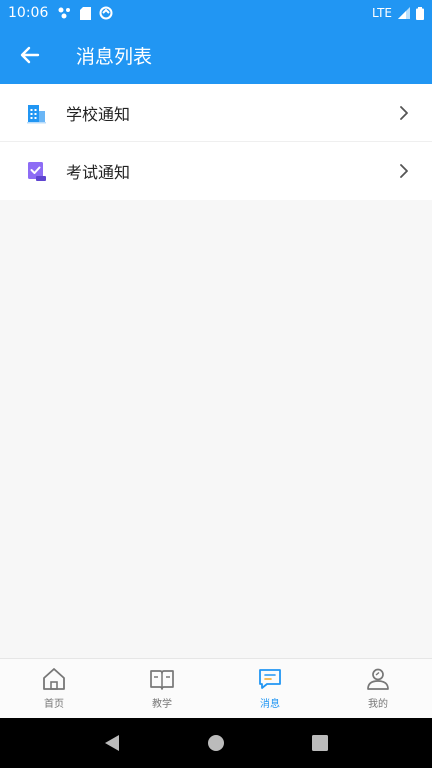  I want to click on nav-item-teaching: 教学, so click(162, 688).